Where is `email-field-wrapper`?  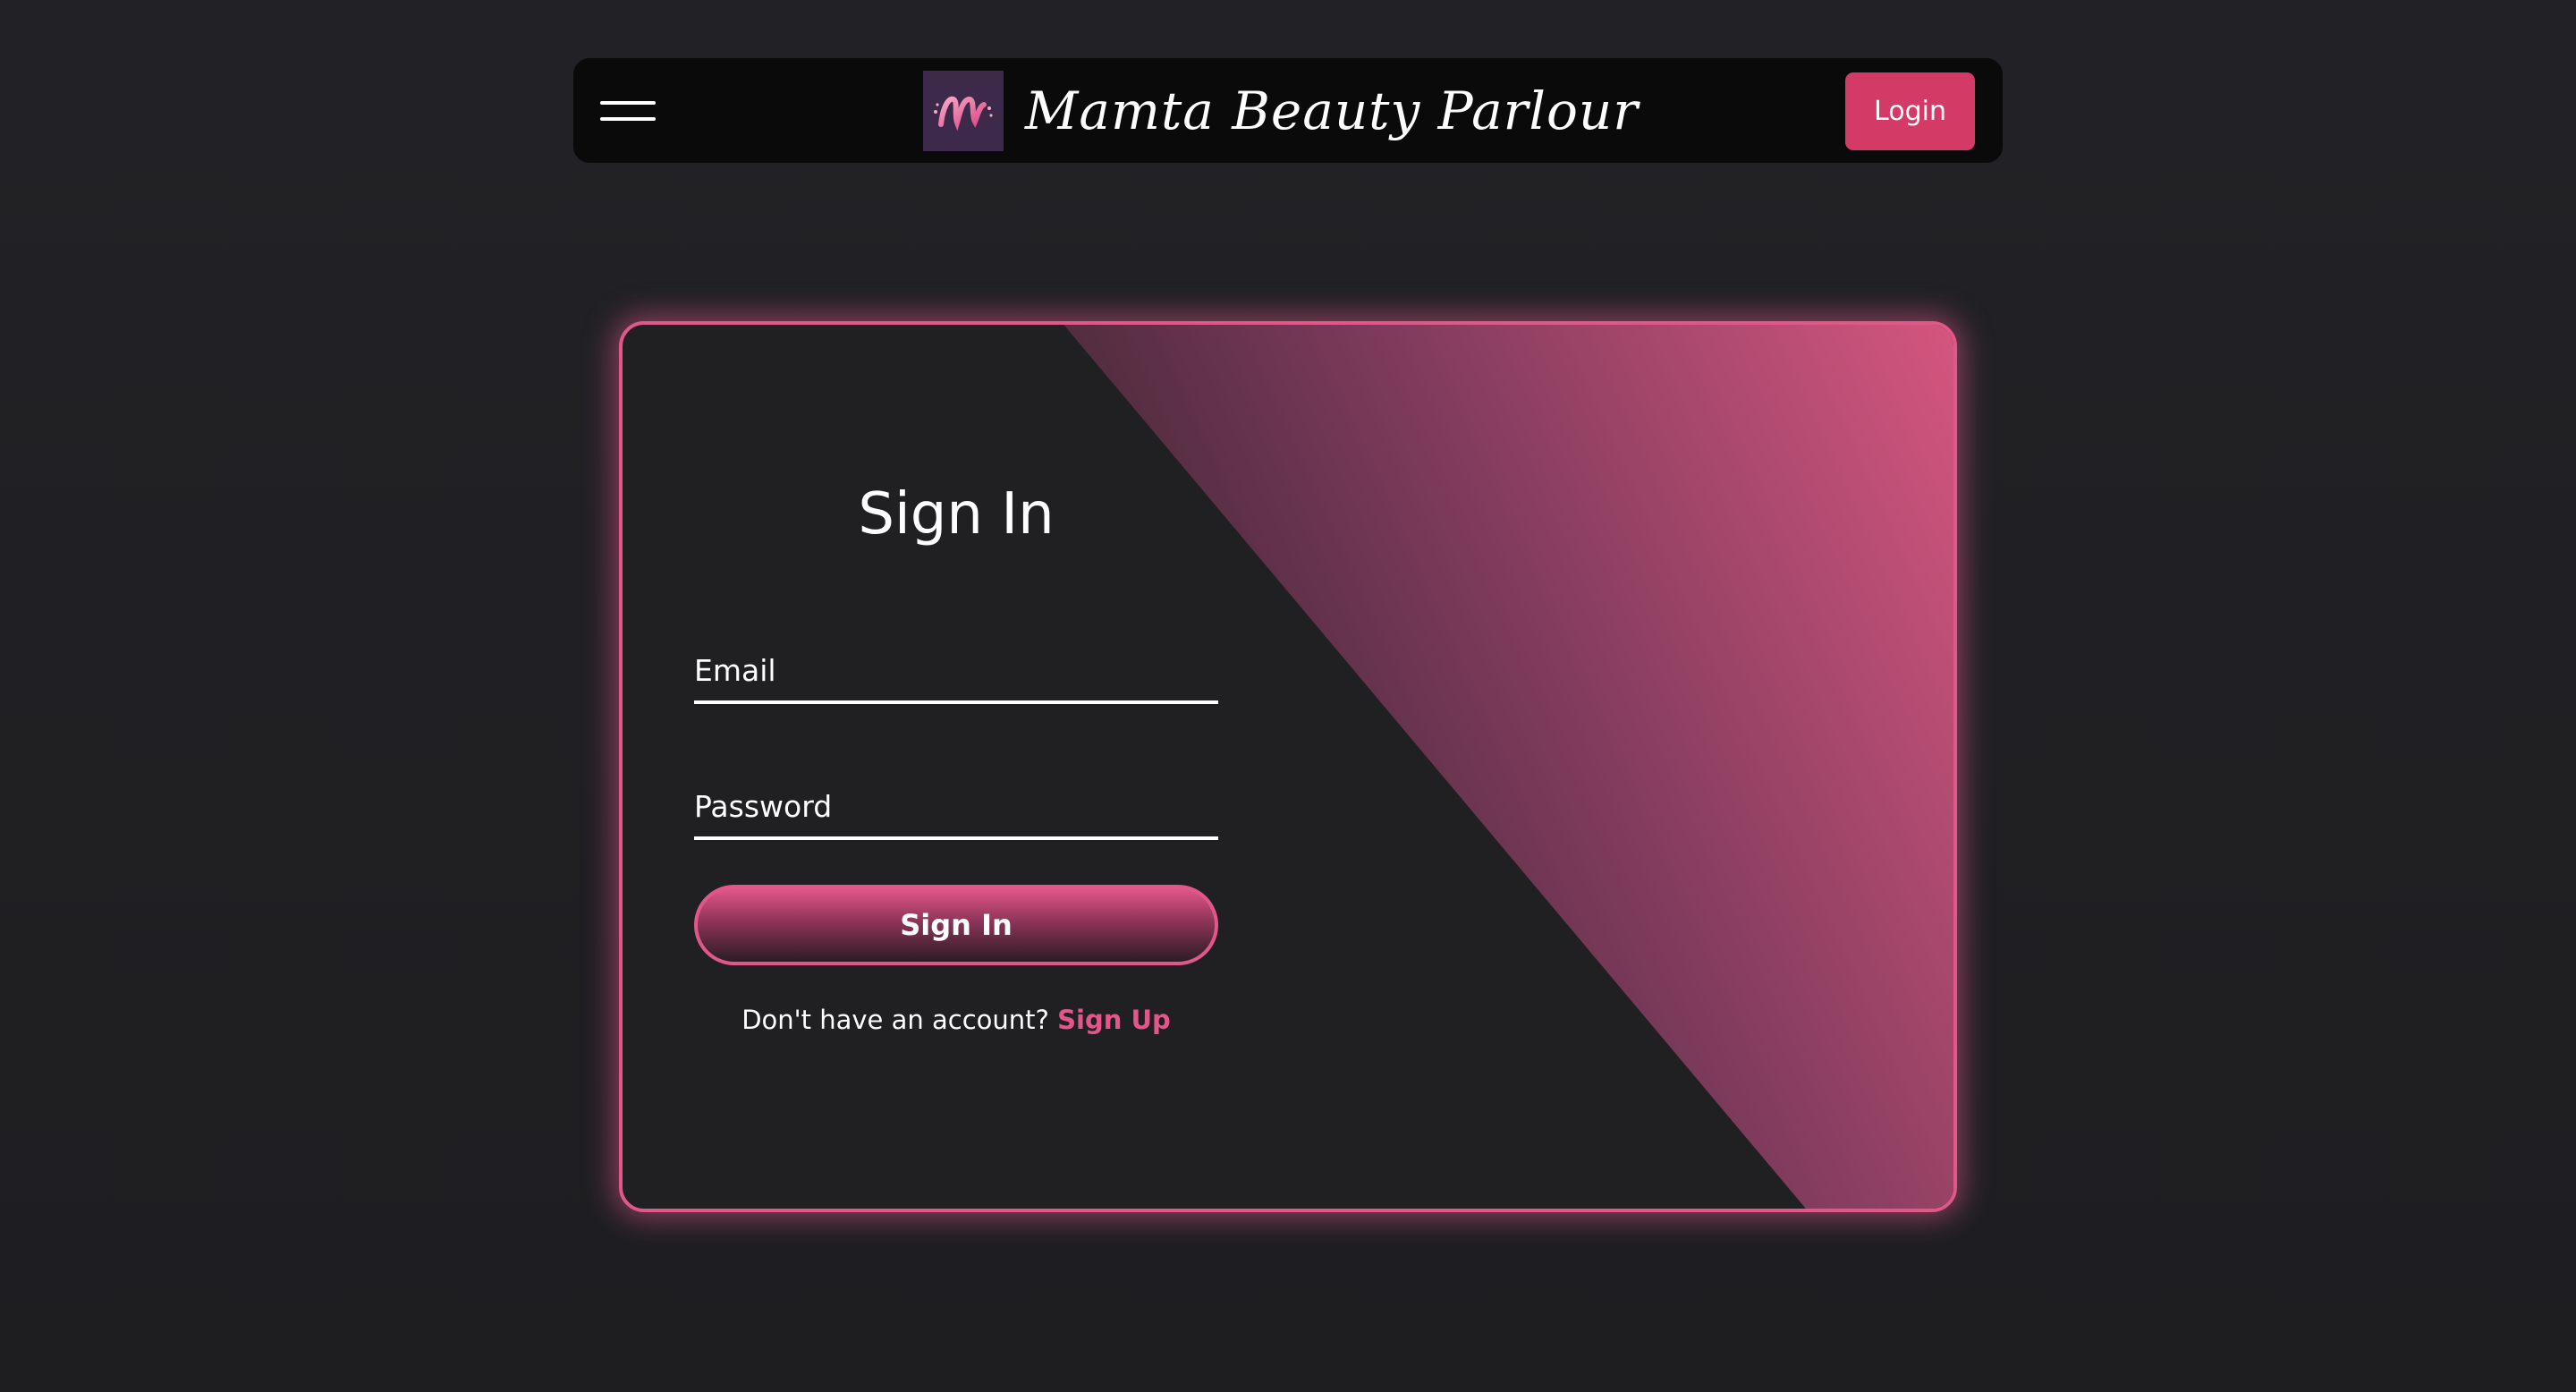
email-field-wrapper is located at coordinates (956, 668).